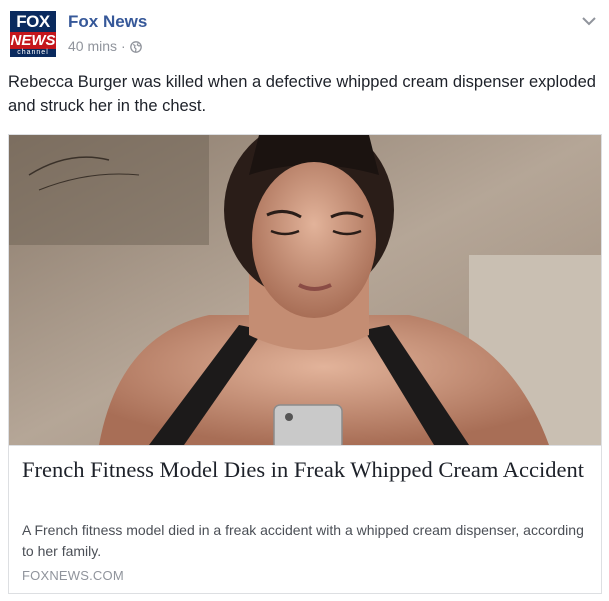 Image resolution: width=609 pixels, height=601 pixels. What do you see at coordinates (33, 41) in the screenshot?
I see `logo-news-text: NEWS` at bounding box center [33, 41].